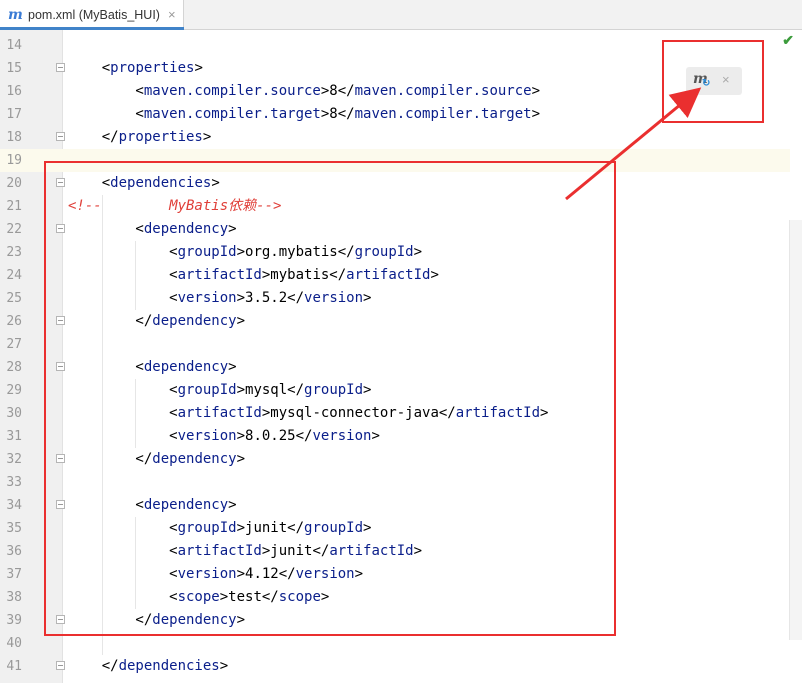  Describe the element at coordinates (633, 144) in the screenshot. I see `annotation-arrow` at that location.